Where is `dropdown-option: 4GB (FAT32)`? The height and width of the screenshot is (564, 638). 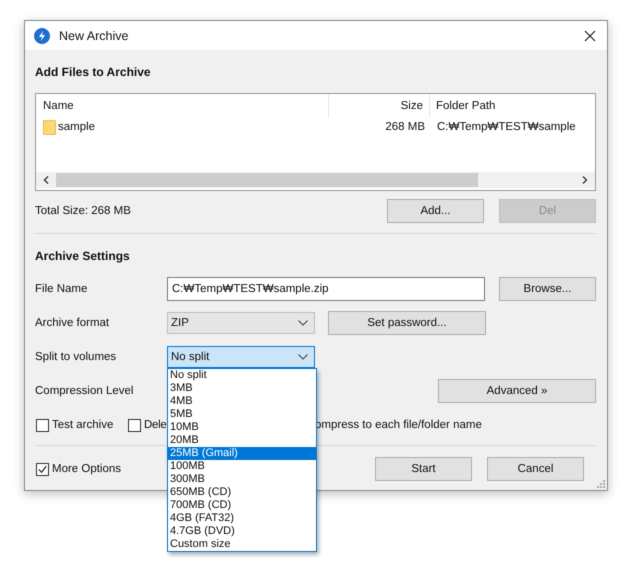
dropdown-option: 4GB (FAT32) is located at coordinates (242, 518).